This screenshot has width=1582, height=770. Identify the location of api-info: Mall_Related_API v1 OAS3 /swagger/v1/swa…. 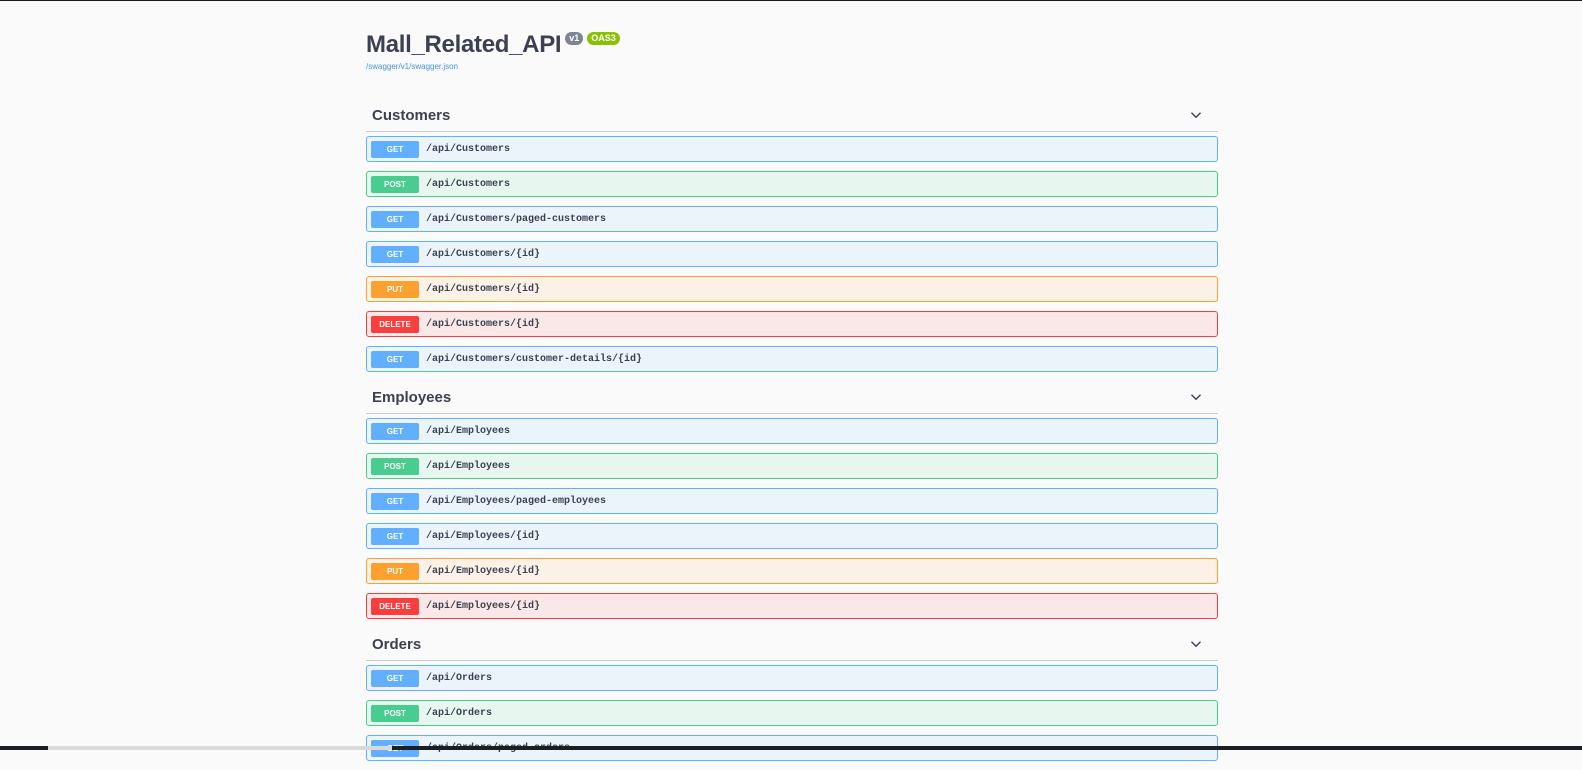
(792, 49).